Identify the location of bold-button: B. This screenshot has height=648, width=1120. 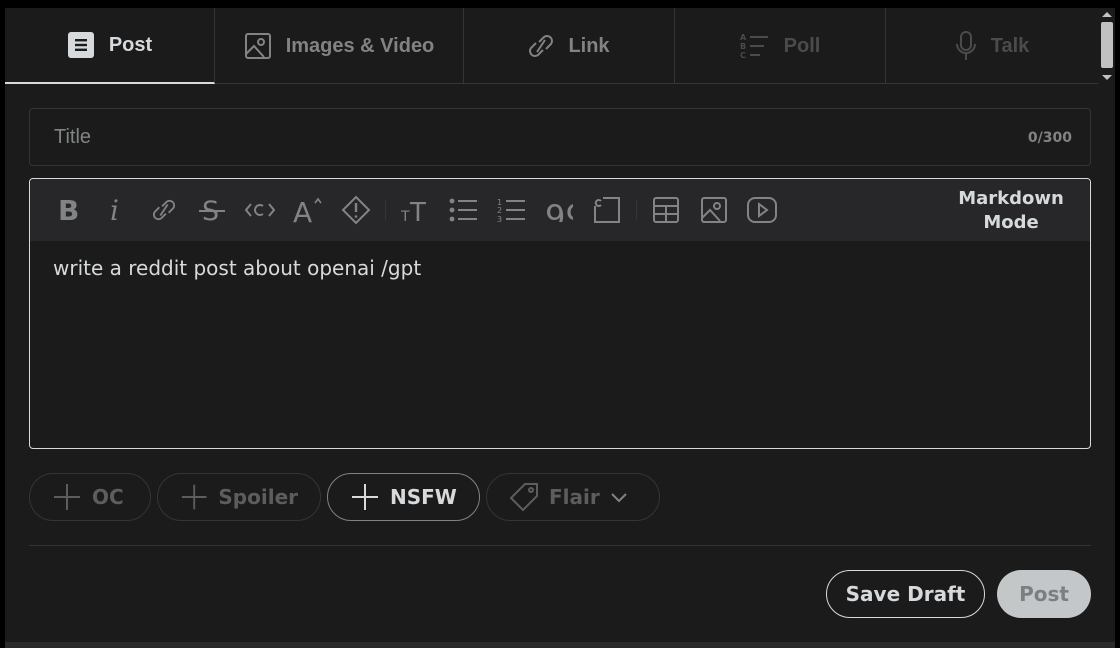
(68, 210).